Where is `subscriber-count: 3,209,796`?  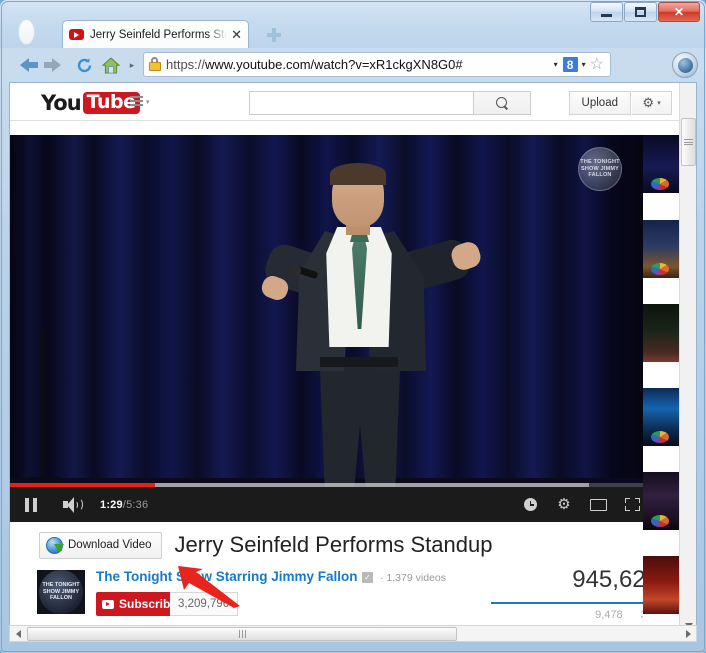
subscriber-count: 3,209,796 is located at coordinates (204, 604).